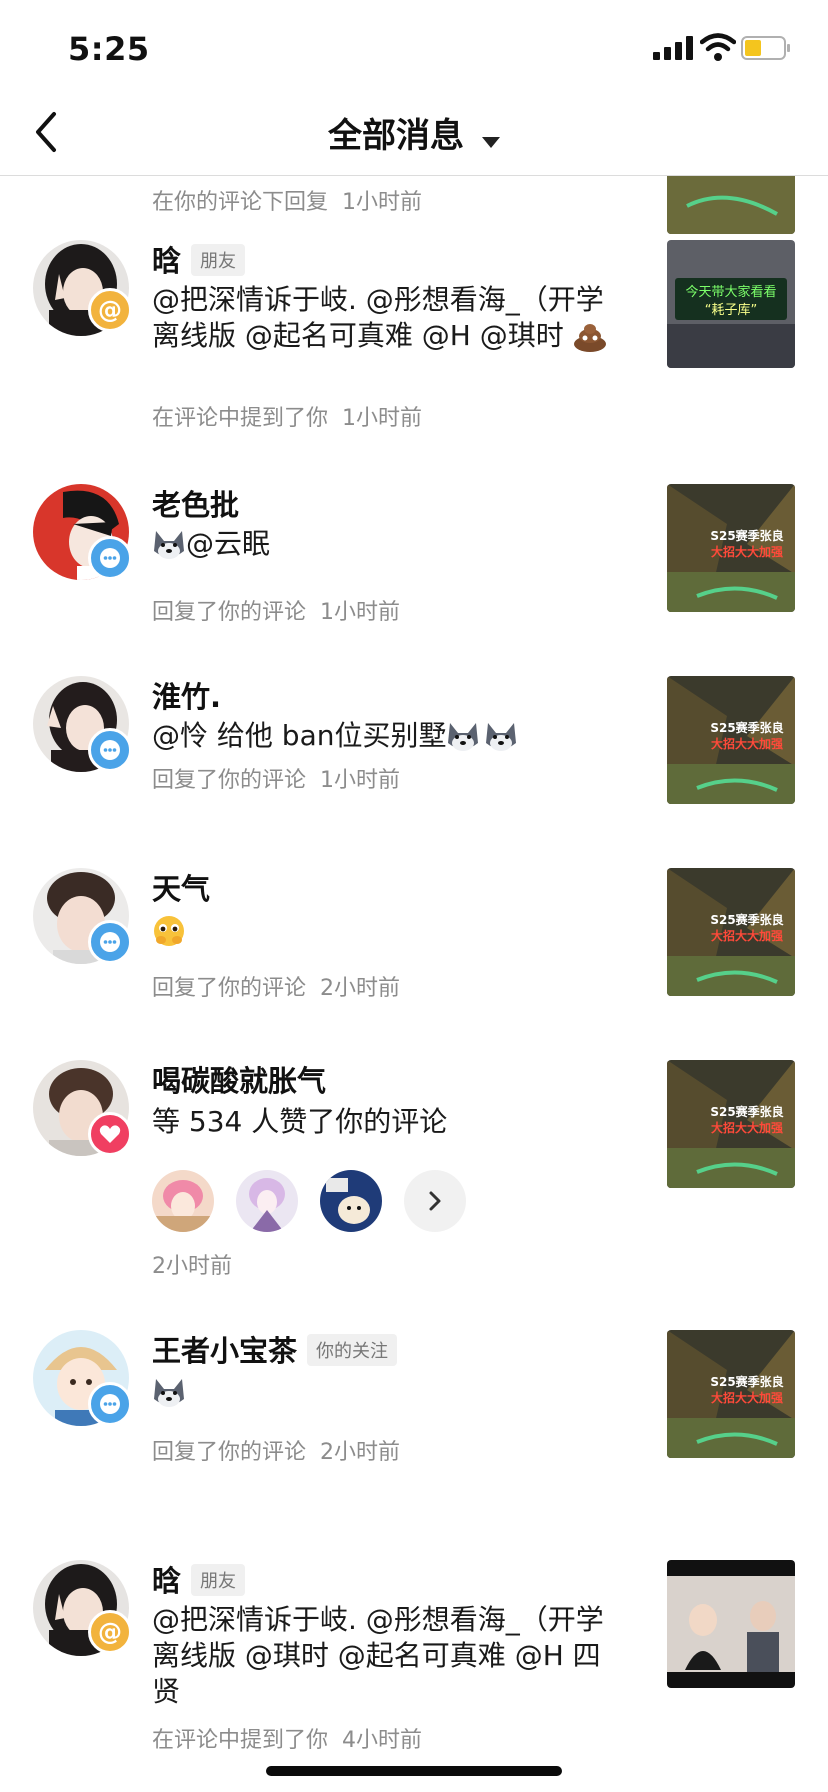 The width and height of the screenshot is (828, 1792). What do you see at coordinates (195, 503) in the screenshot?
I see `sender-name: 老色批` at bounding box center [195, 503].